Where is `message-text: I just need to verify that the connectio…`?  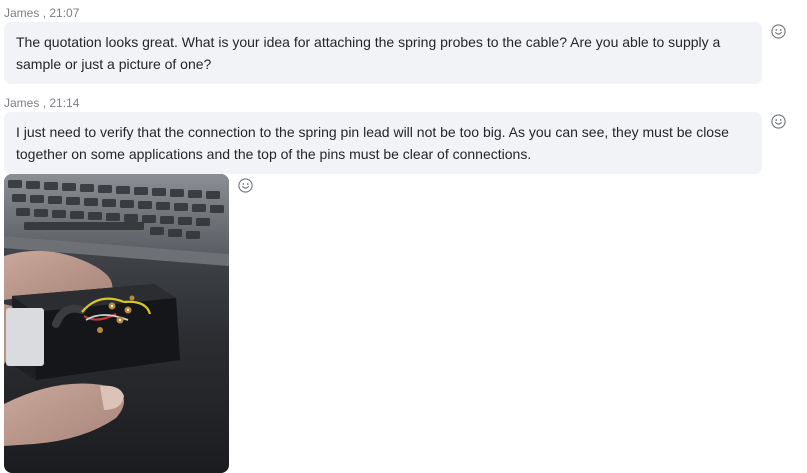
message-text: I just need to verify that the connectio… is located at coordinates (372, 143).